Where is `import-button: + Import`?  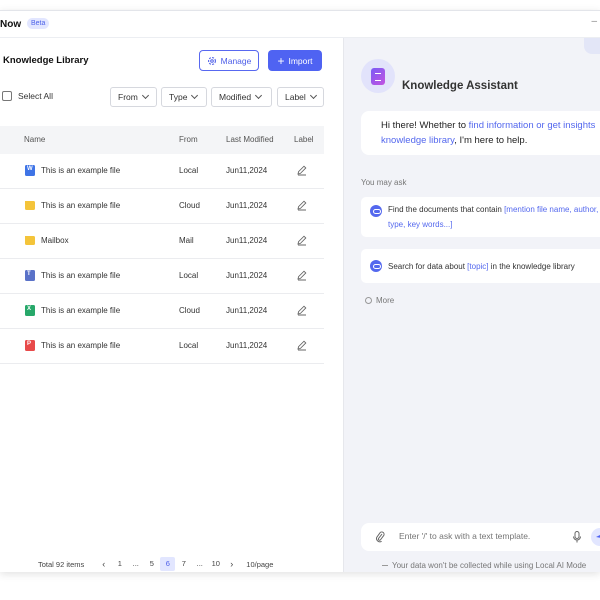
import-button: + Import is located at coordinates (295, 60).